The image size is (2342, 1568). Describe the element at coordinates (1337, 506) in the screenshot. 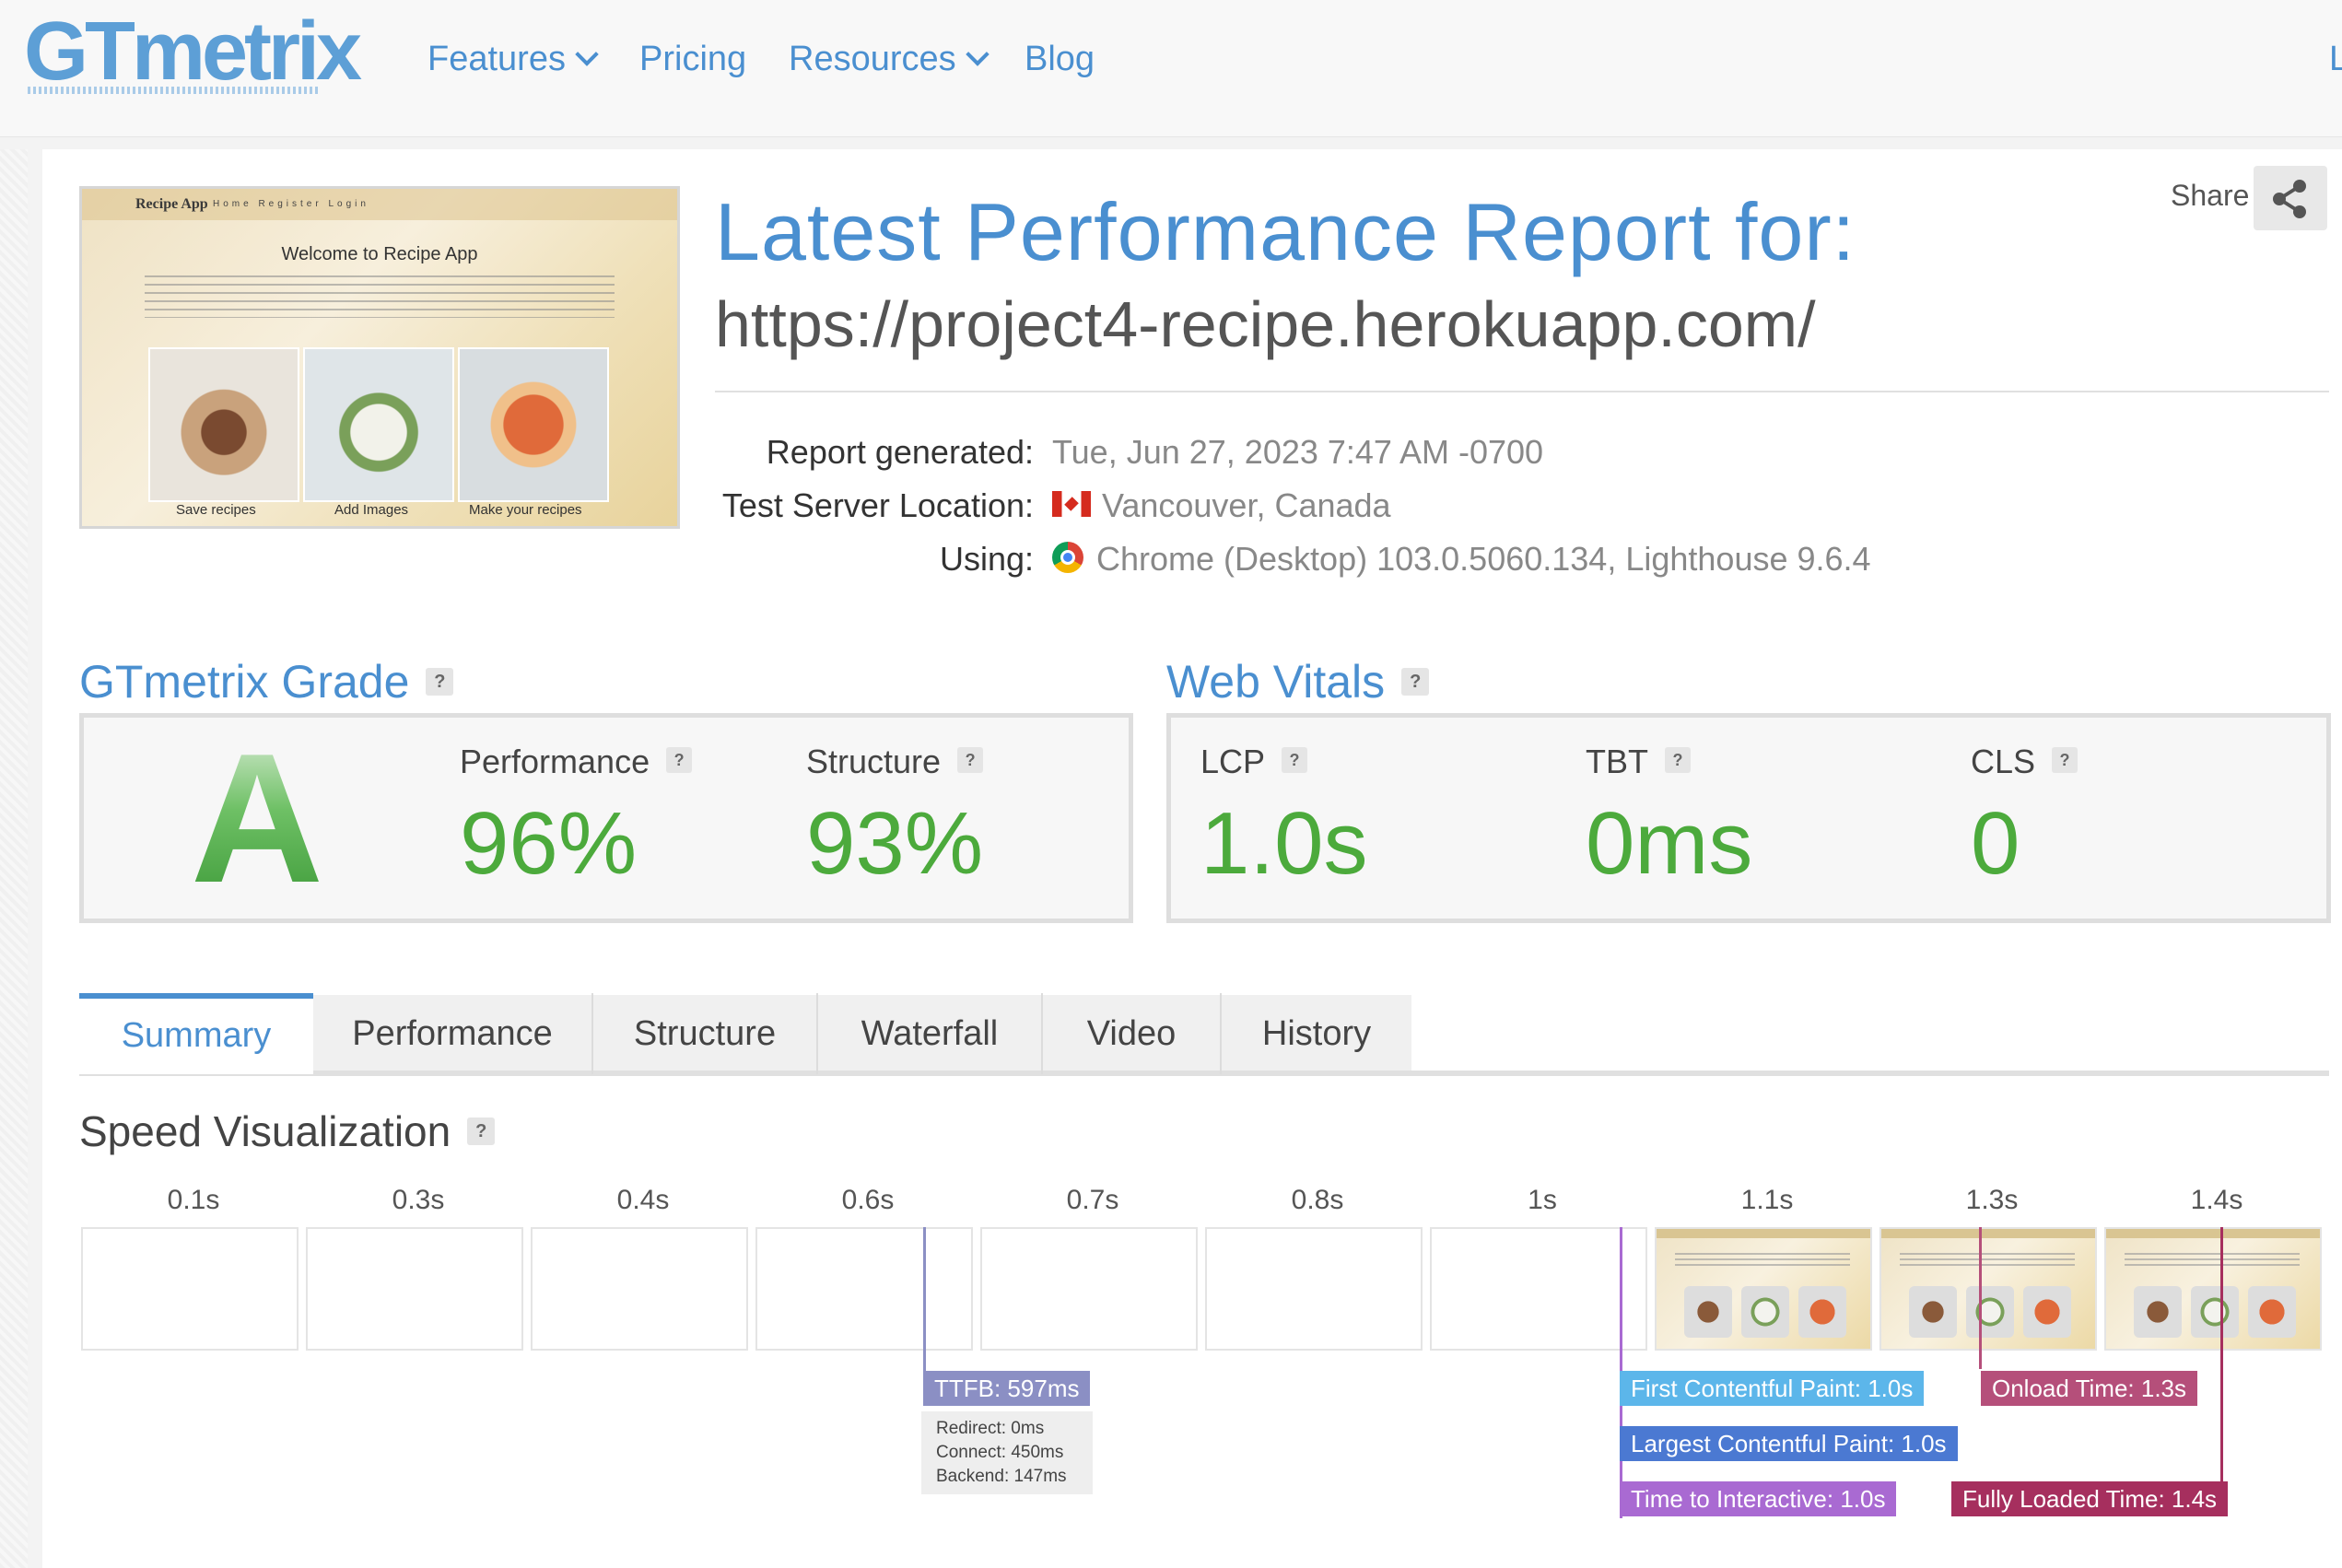

I see `meta-test-server-location: Test Server Location: Vancouver, Canada` at that location.